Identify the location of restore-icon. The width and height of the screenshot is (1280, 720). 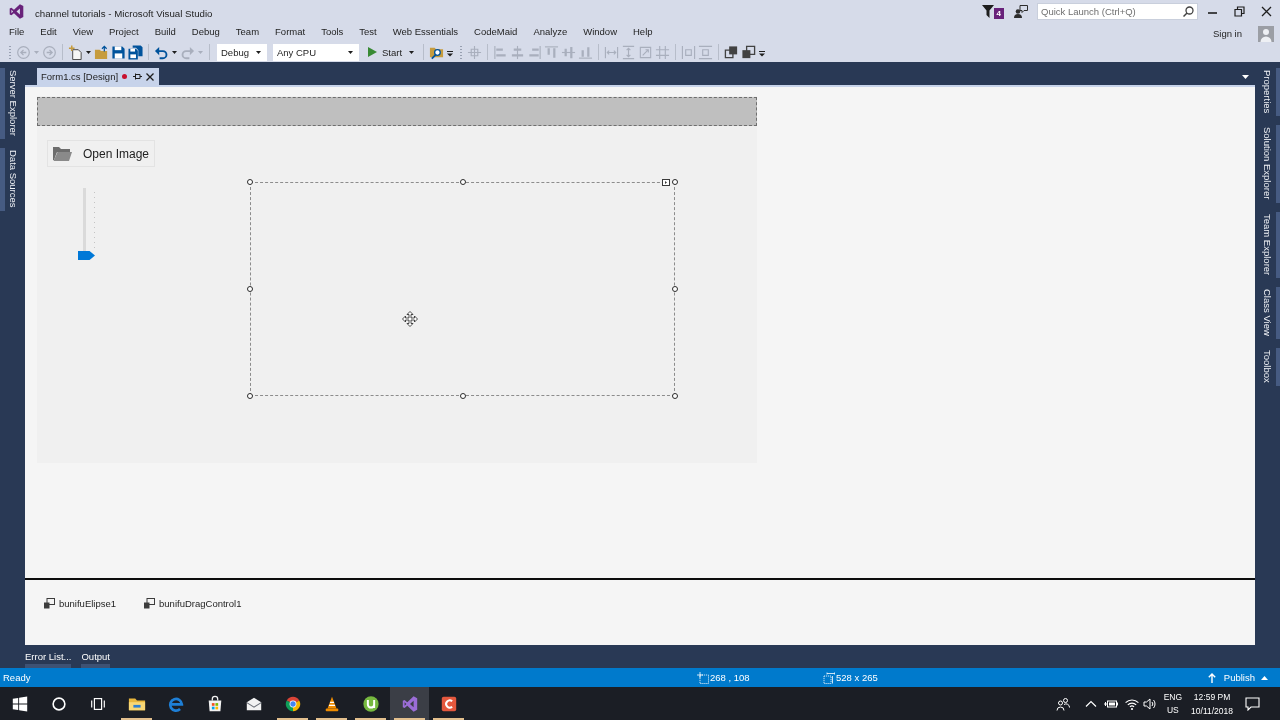
(1239, 11).